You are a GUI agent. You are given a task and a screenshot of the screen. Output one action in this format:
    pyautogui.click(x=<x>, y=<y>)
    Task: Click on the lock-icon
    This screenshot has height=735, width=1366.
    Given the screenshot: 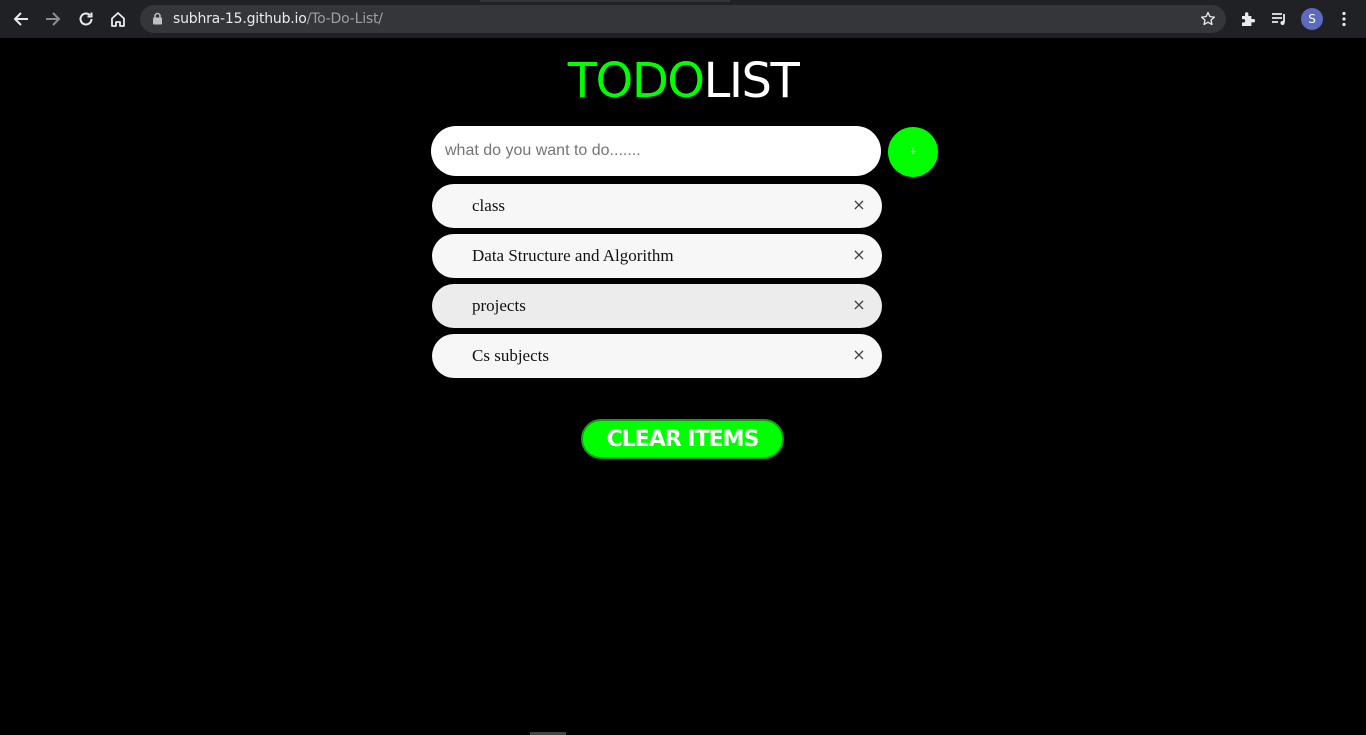 What is the action you would take?
    pyautogui.click(x=157, y=21)
    